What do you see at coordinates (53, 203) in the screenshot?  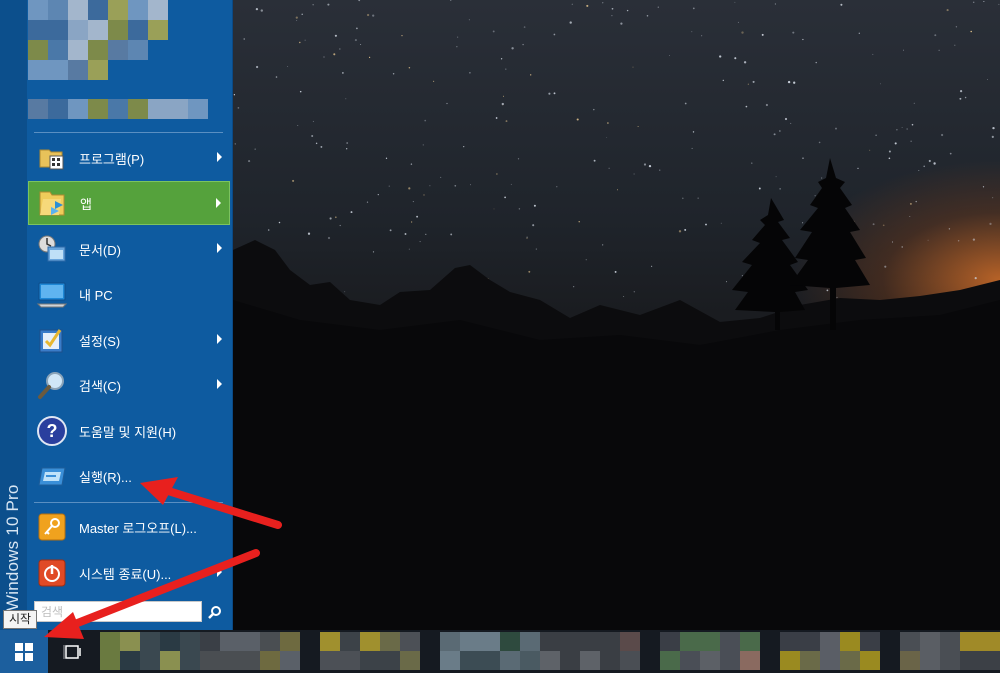 I see `apps-folder-icon` at bounding box center [53, 203].